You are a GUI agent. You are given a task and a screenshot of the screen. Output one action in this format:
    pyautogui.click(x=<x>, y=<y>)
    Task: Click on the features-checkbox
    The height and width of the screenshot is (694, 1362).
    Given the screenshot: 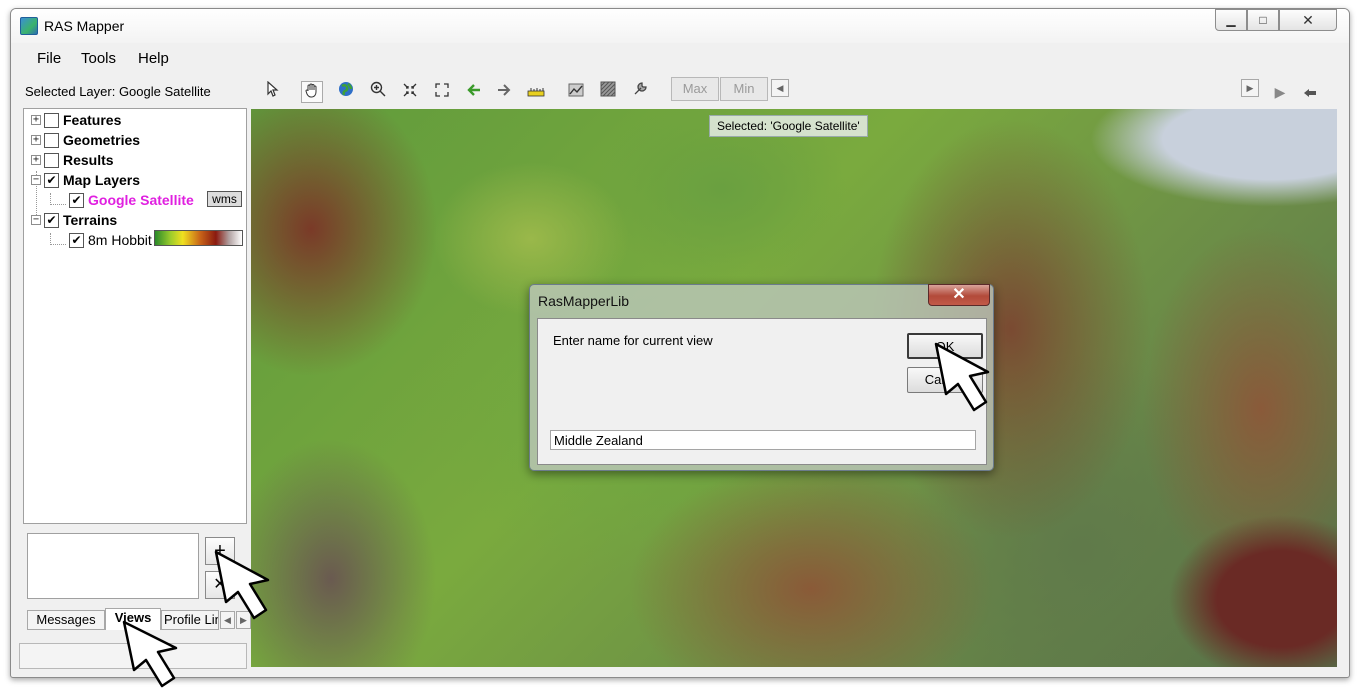 What is the action you would take?
    pyautogui.click(x=51, y=120)
    